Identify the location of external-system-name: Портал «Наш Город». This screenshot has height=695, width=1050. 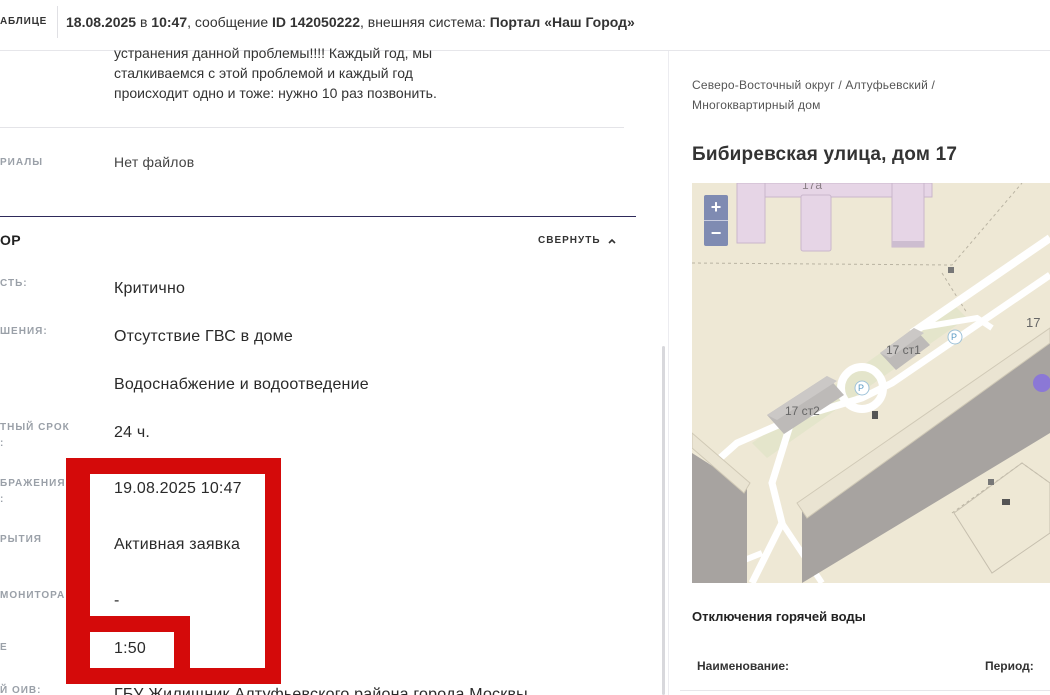
(562, 22).